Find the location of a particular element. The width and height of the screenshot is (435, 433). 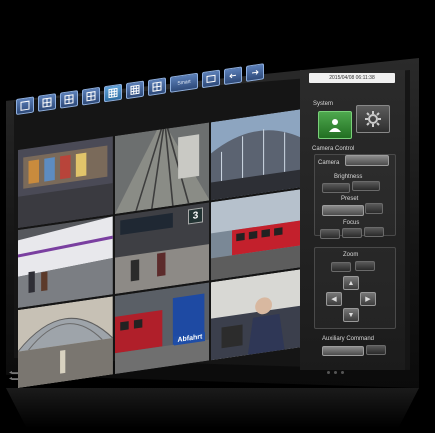

layout-1-button is located at coordinates (25, 105).